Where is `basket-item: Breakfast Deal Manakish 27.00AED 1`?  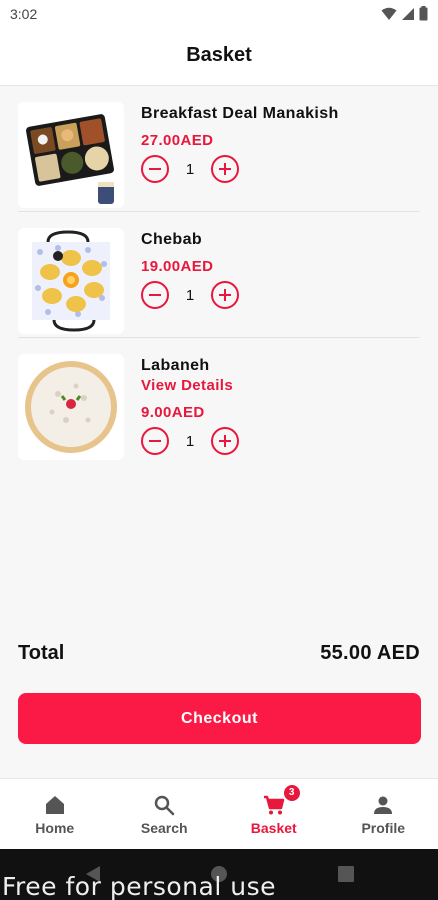 basket-item: Breakfast Deal Manakish 27.00AED 1 is located at coordinates (219, 149).